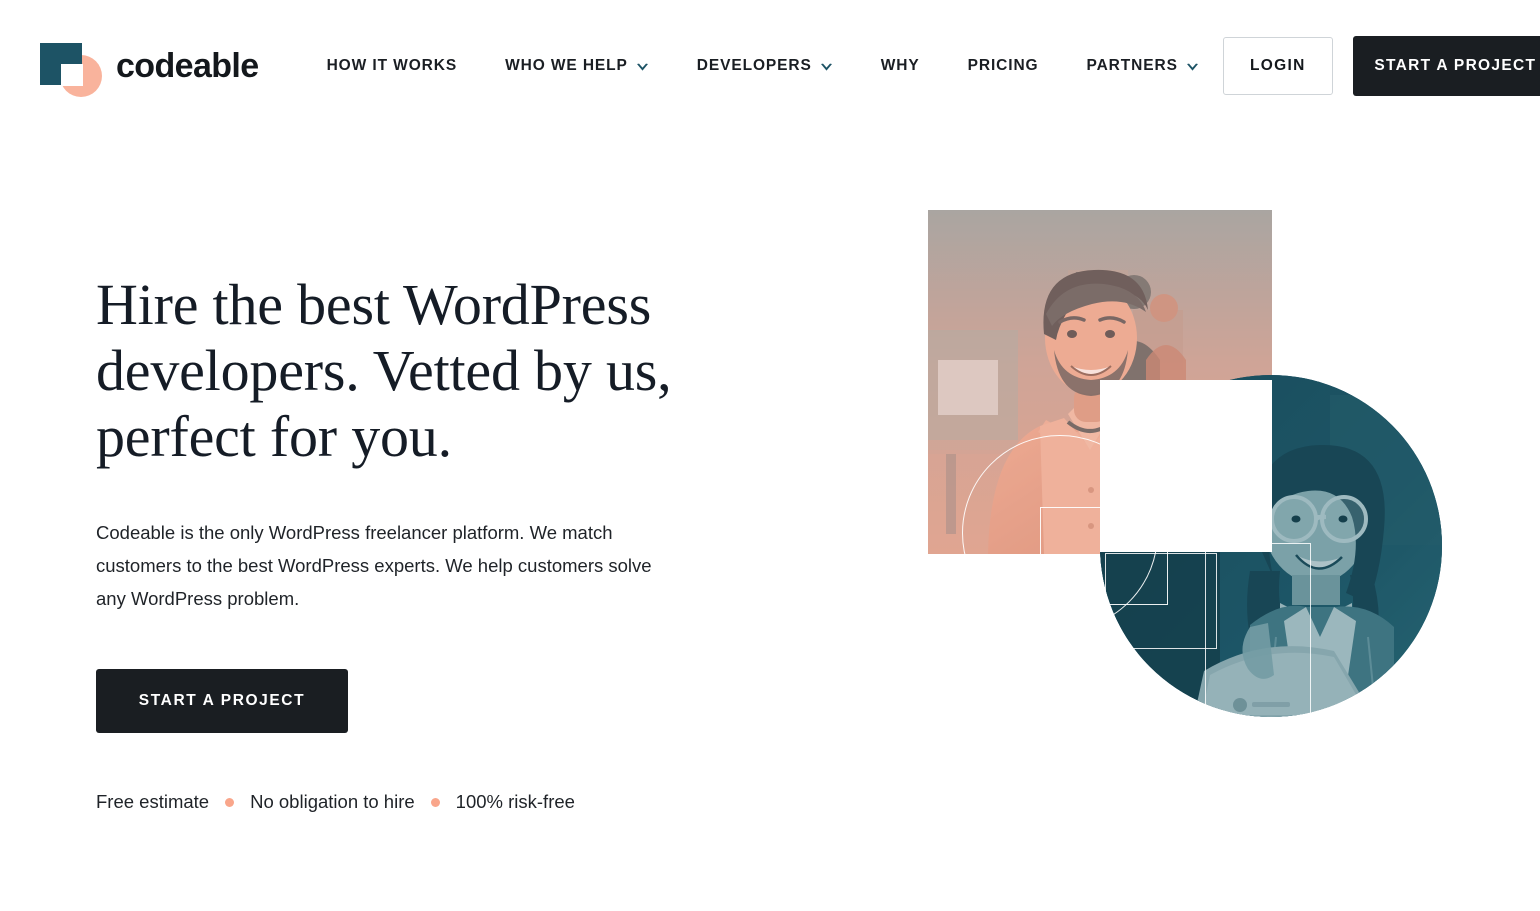  I want to click on nav-label: DEVELOPERS, so click(754, 65).